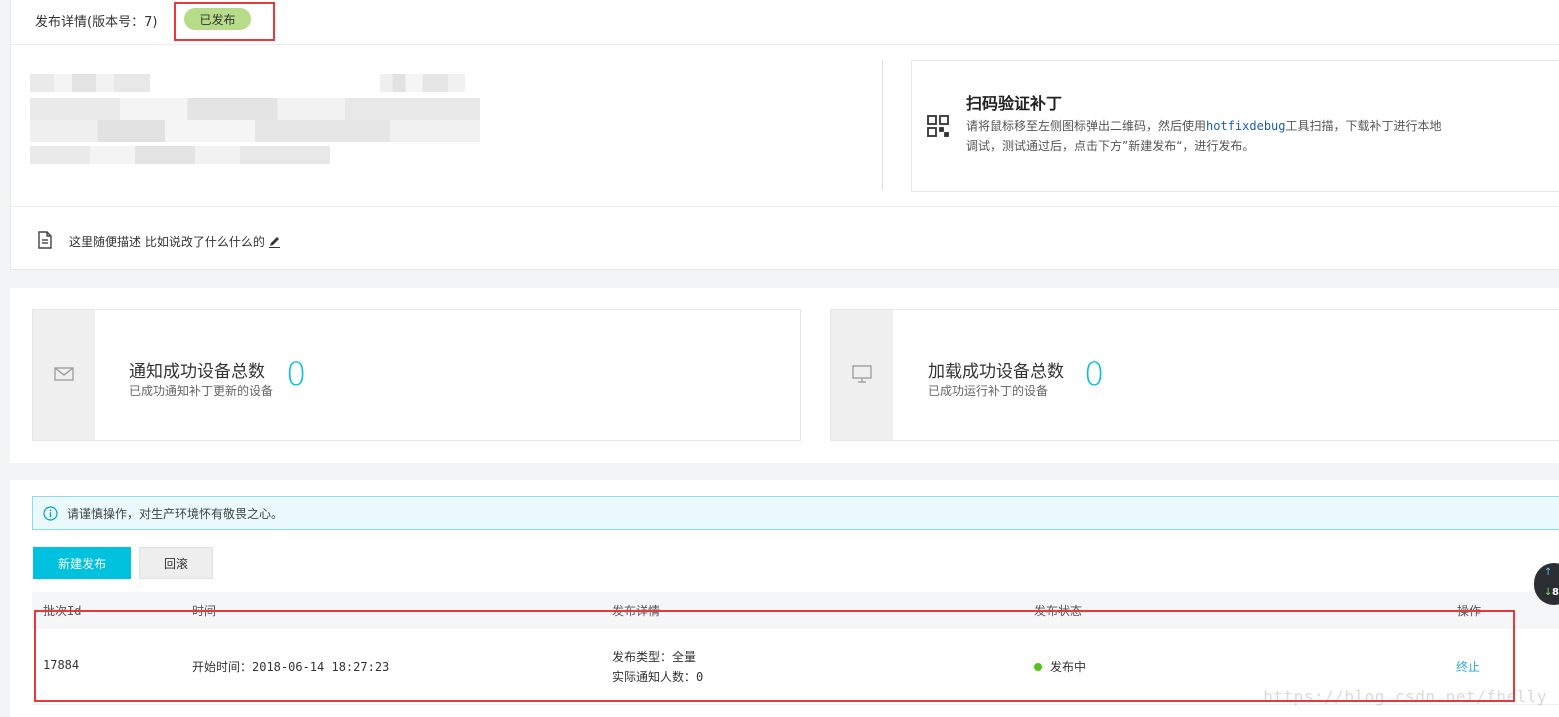  I want to click on speed-value: 8, so click(1555, 592).